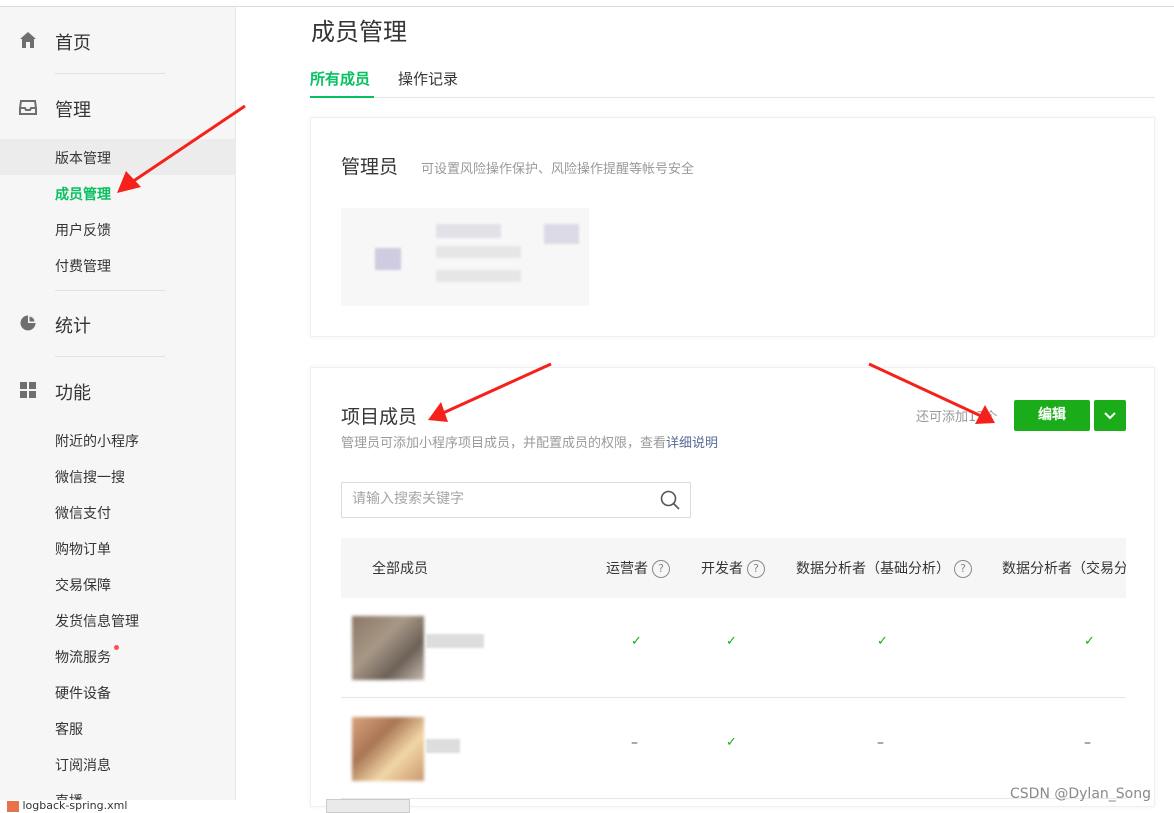 The height and width of the screenshot is (813, 1174). What do you see at coordinates (634, 743) in the screenshot?
I see `operator-dash: –` at bounding box center [634, 743].